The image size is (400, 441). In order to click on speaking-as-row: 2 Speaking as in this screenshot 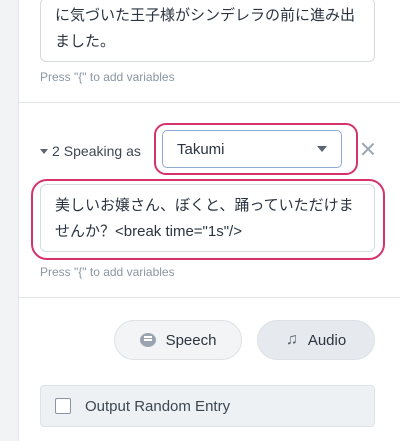, I will do `click(90, 151)`.